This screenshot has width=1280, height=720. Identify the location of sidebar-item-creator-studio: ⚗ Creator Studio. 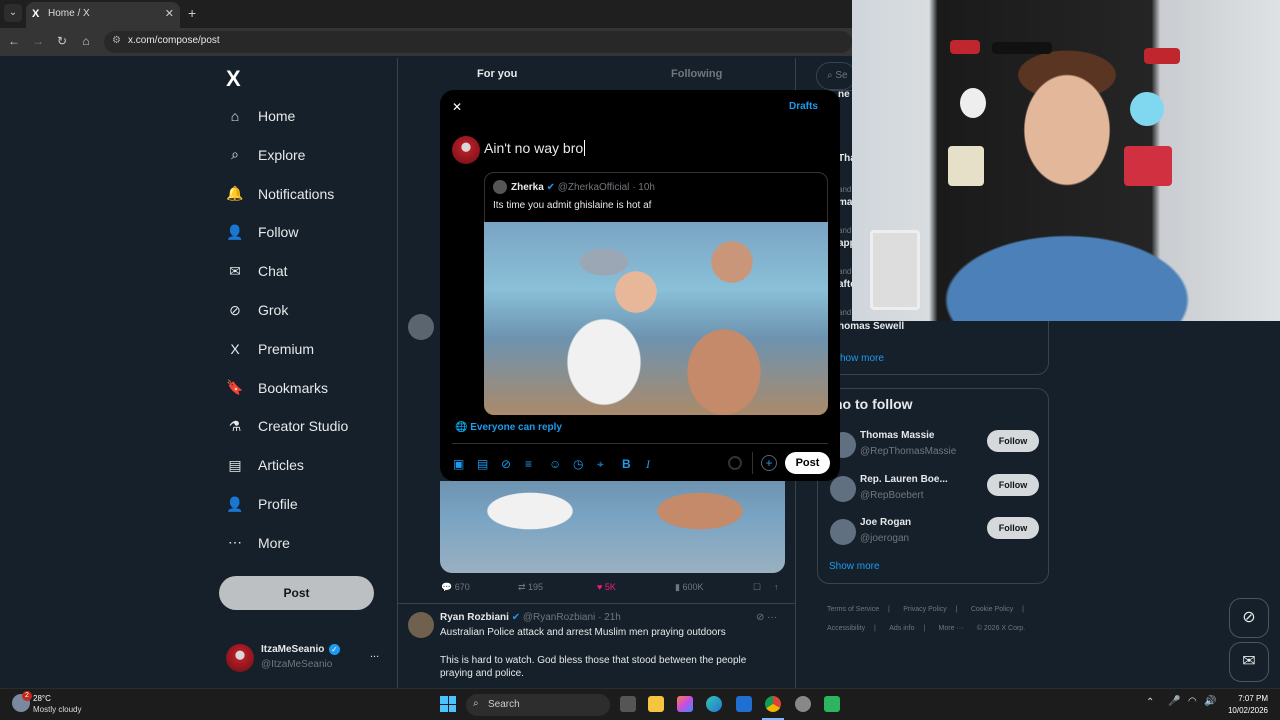
(287, 426).